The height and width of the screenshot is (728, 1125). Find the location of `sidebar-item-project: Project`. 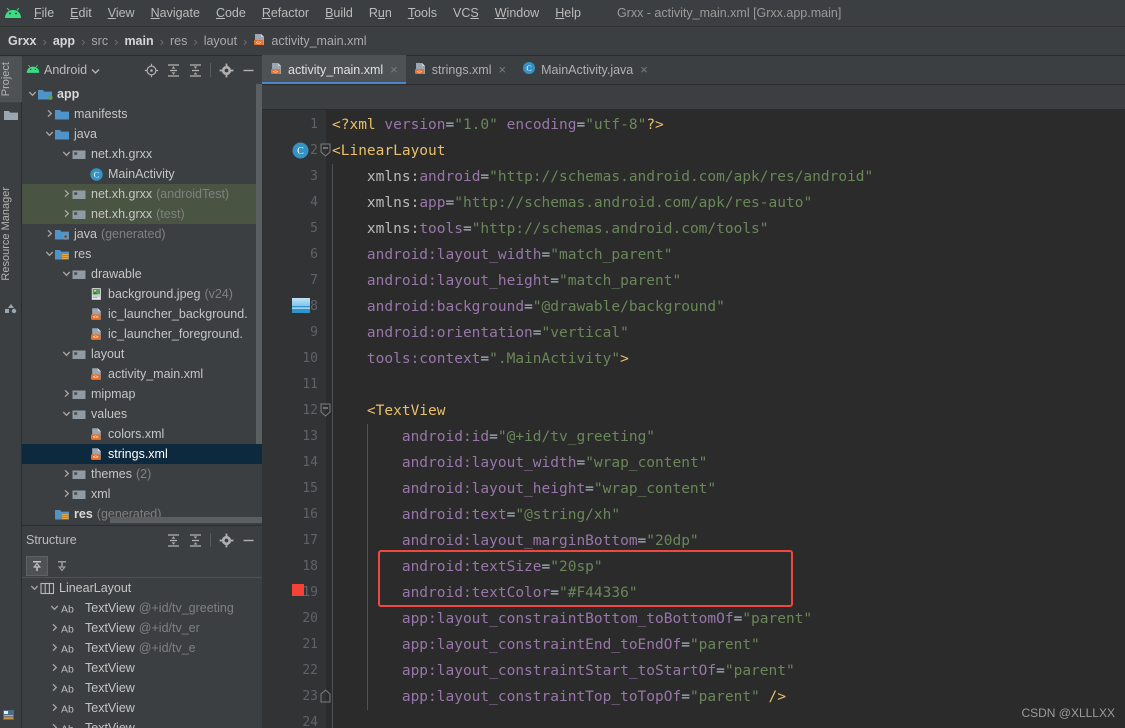

sidebar-item-project: Project is located at coordinates (11, 79).